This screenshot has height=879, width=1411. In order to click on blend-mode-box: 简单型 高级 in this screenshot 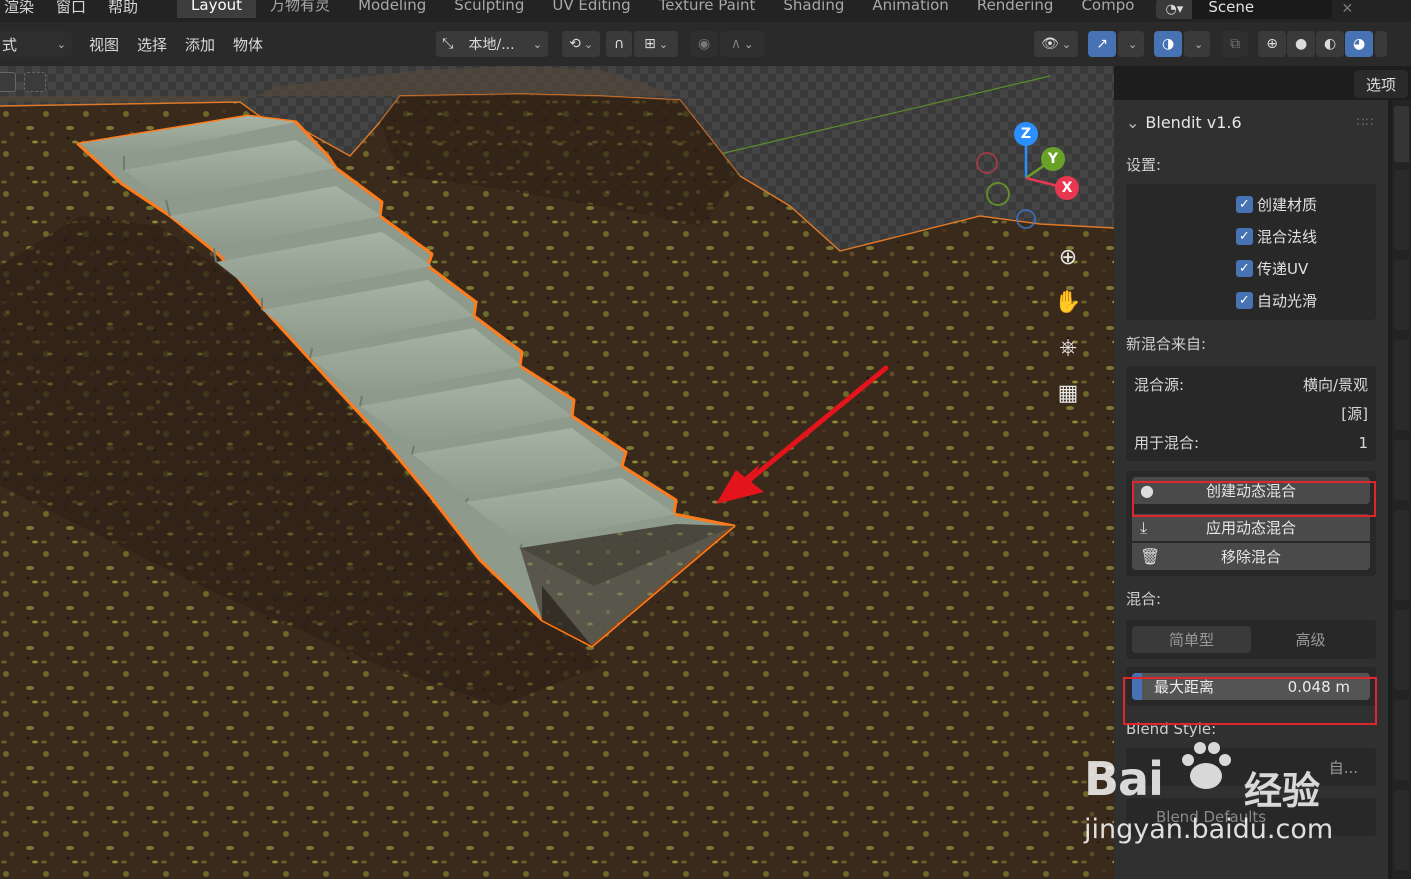, I will do `click(1251, 639)`.